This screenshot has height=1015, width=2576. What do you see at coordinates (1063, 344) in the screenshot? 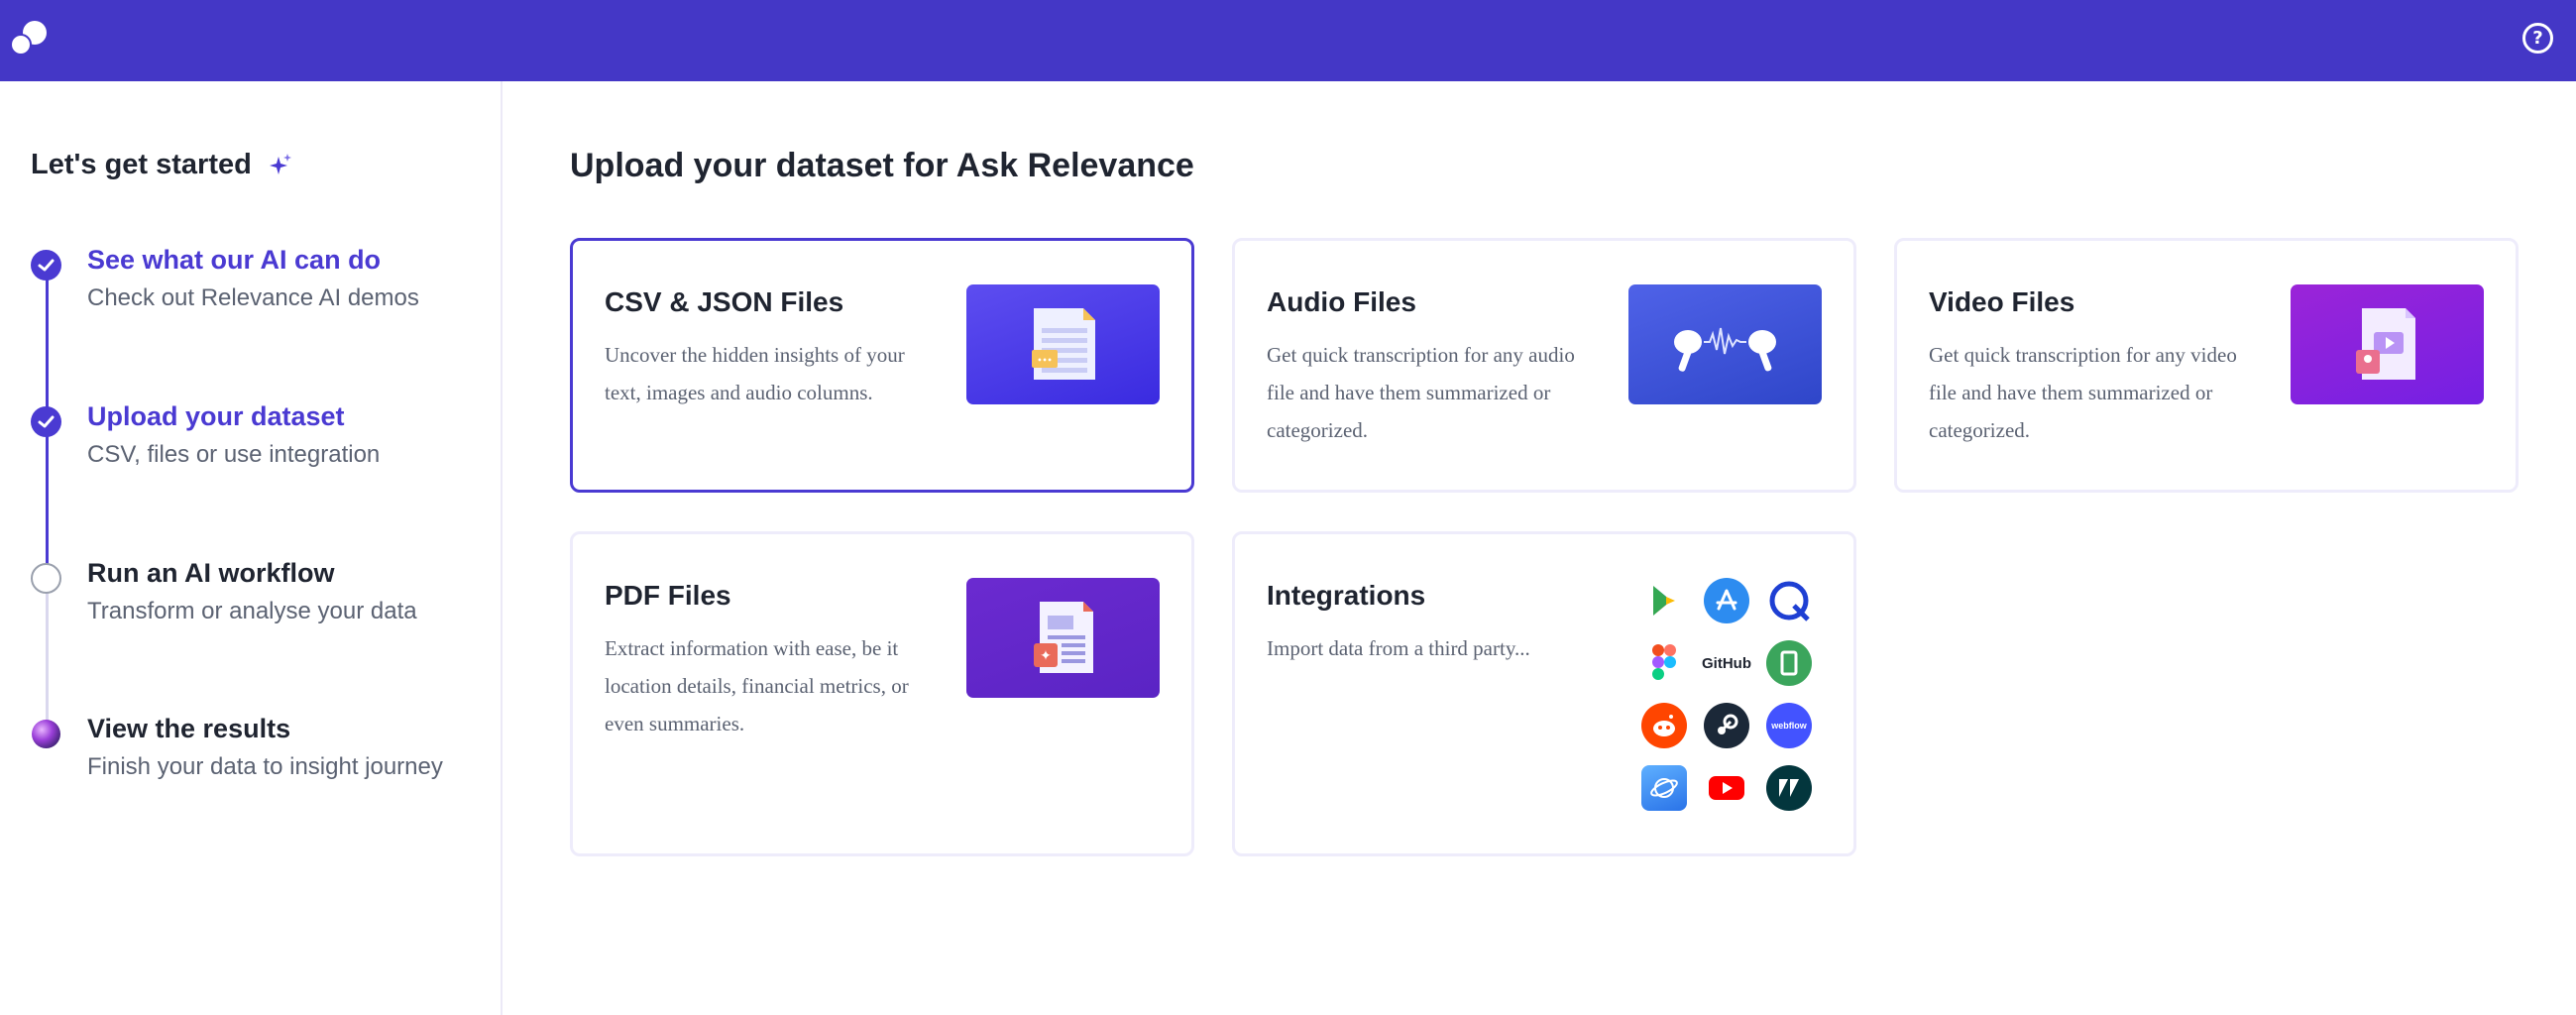
I see `csv-file-illustration-icon: •••` at bounding box center [1063, 344].